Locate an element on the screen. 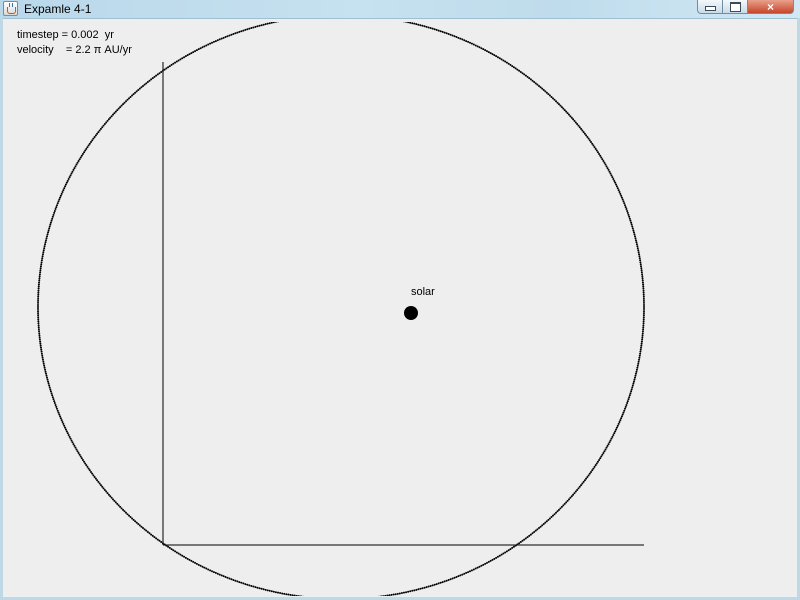  java-app-icon is located at coordinates (10, 8).